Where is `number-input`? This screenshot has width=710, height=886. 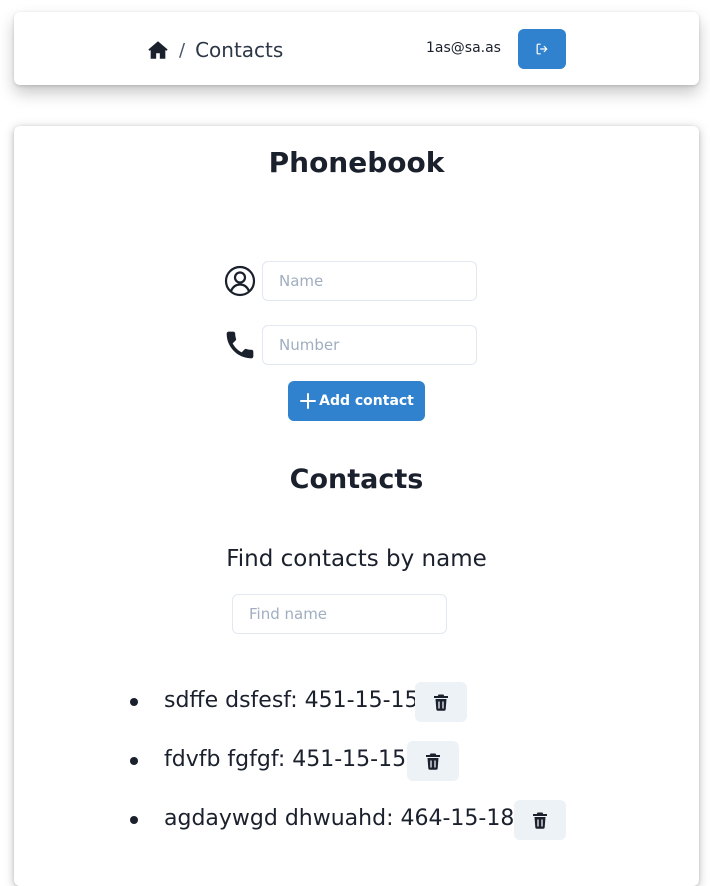 number-input is located at coordinates (369, 345).